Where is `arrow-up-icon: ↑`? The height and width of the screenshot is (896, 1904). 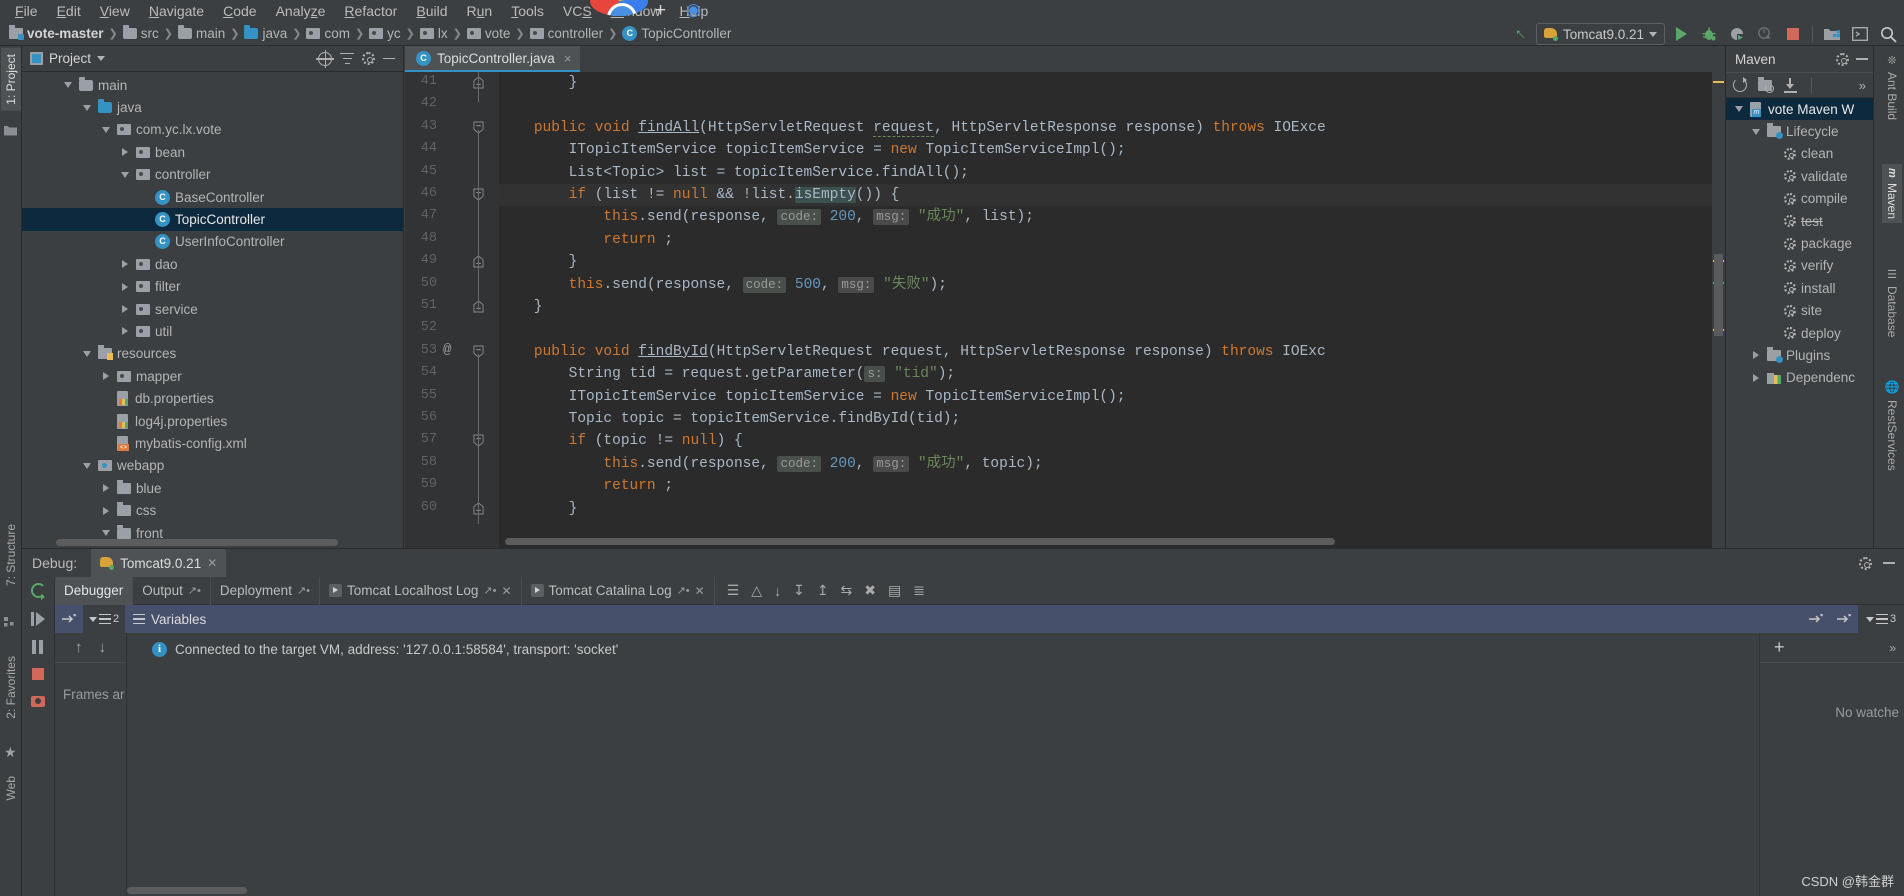
arrow-up-icon: ↑ is located at coordinates (79, 647).